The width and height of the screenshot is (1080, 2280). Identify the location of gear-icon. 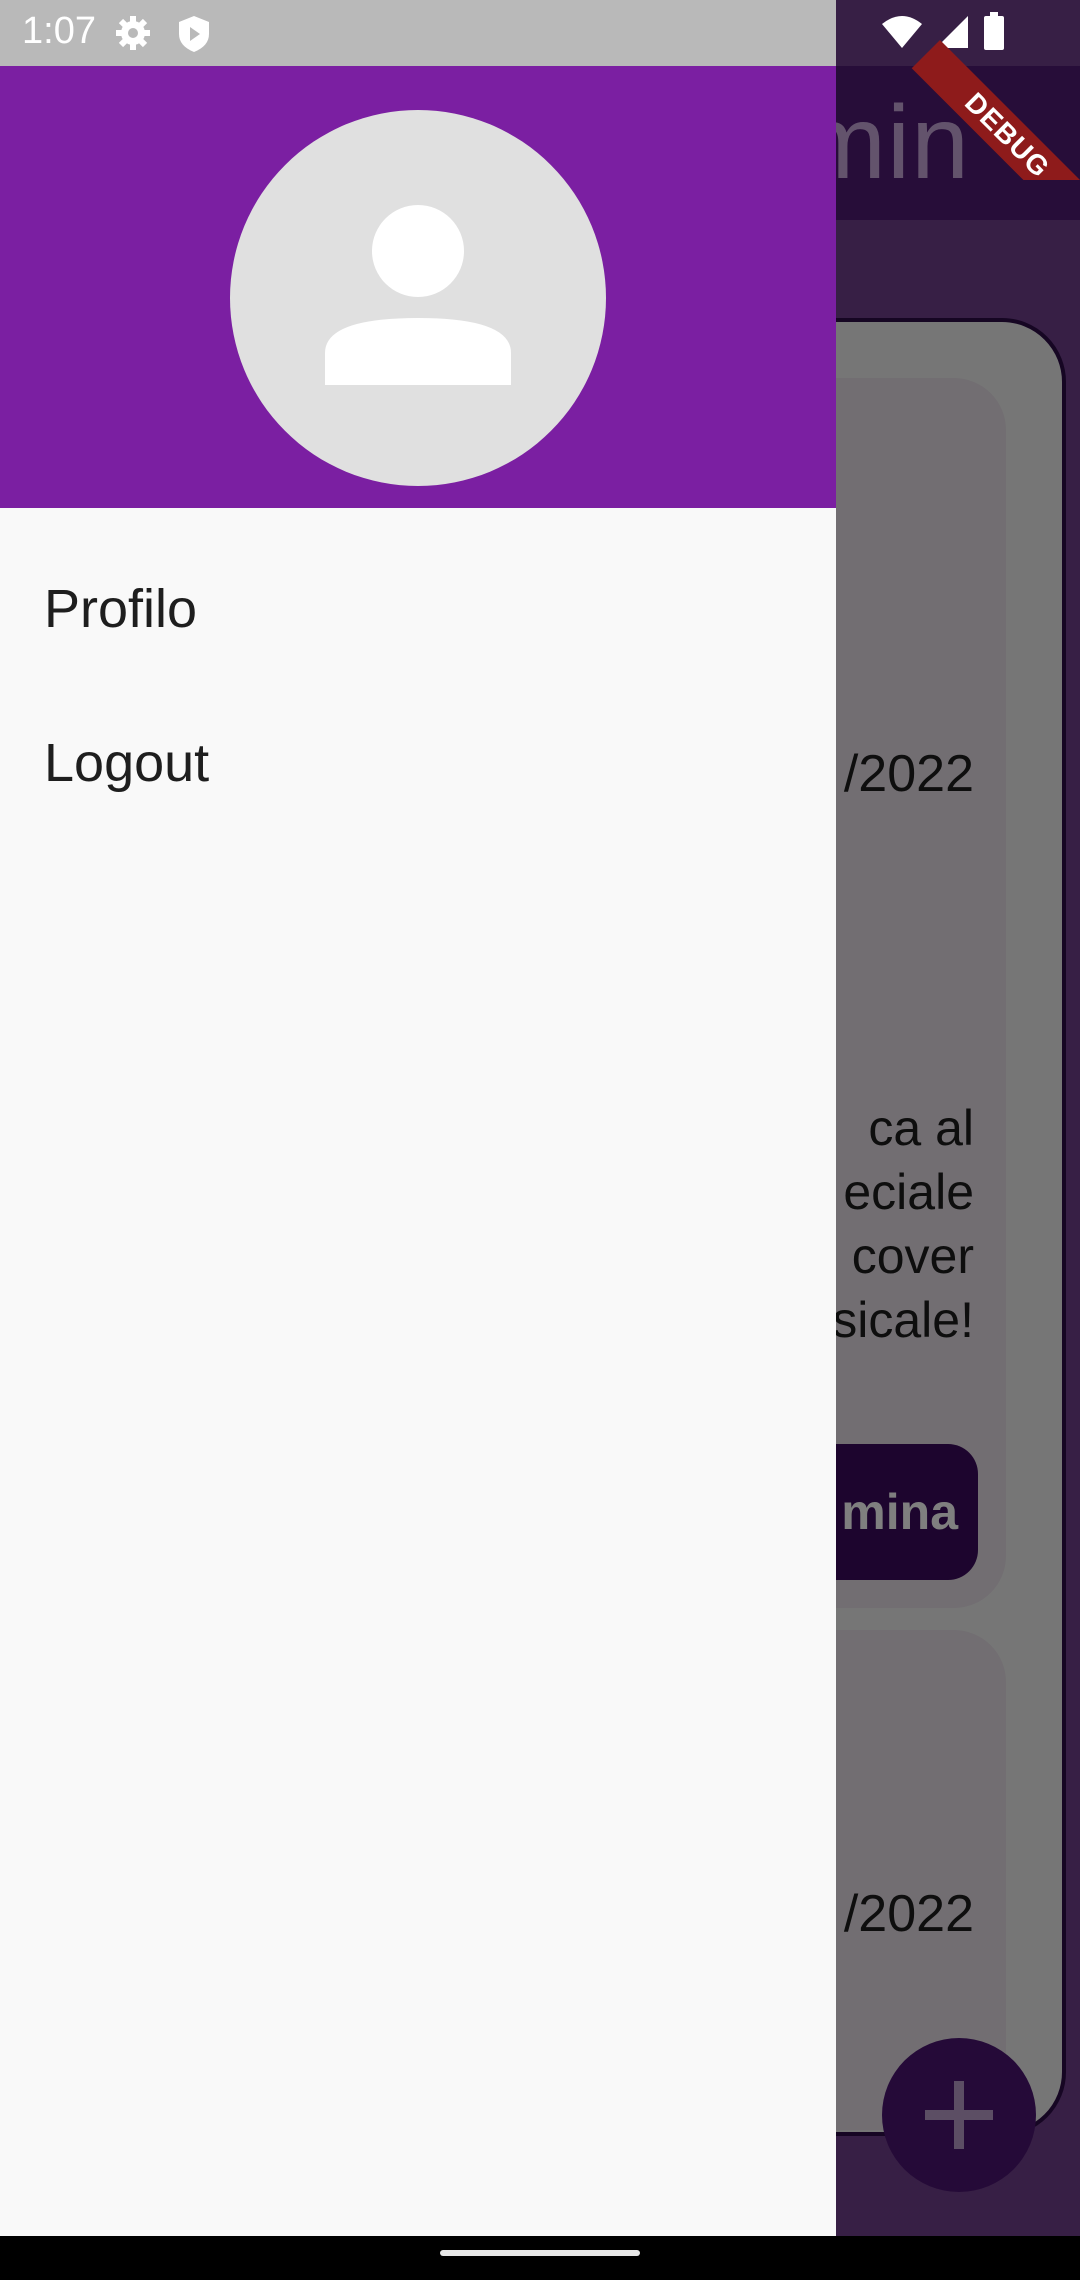
(133, 33).